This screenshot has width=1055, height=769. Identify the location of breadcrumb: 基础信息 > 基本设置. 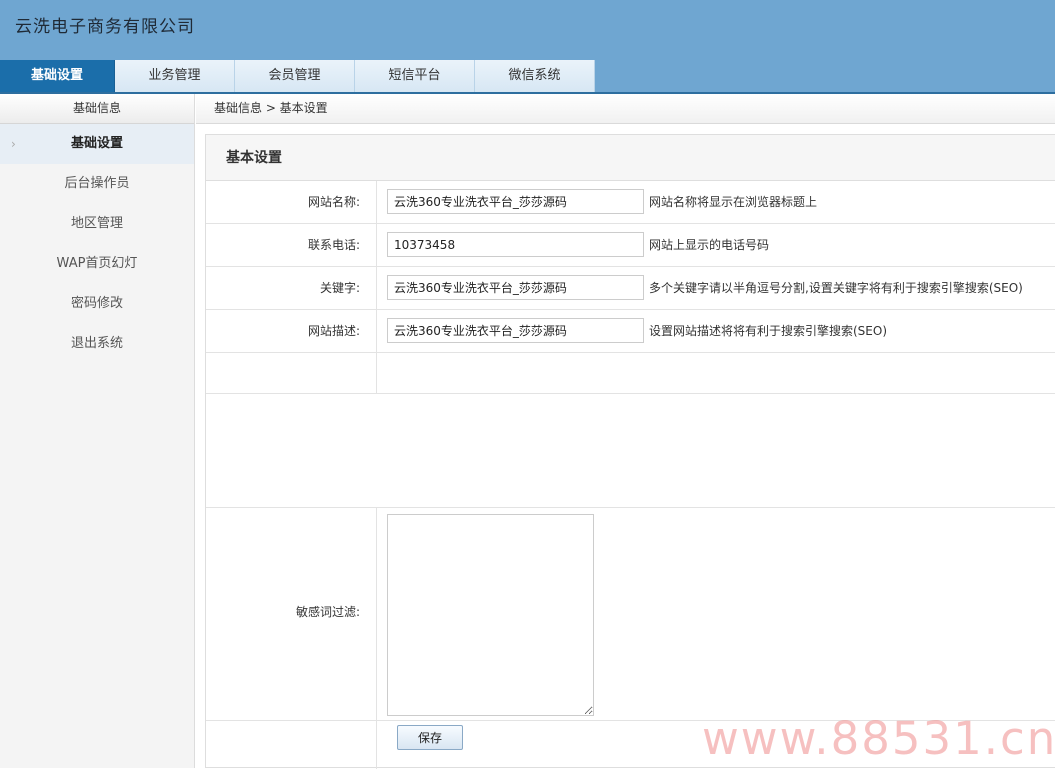
(625, 109).